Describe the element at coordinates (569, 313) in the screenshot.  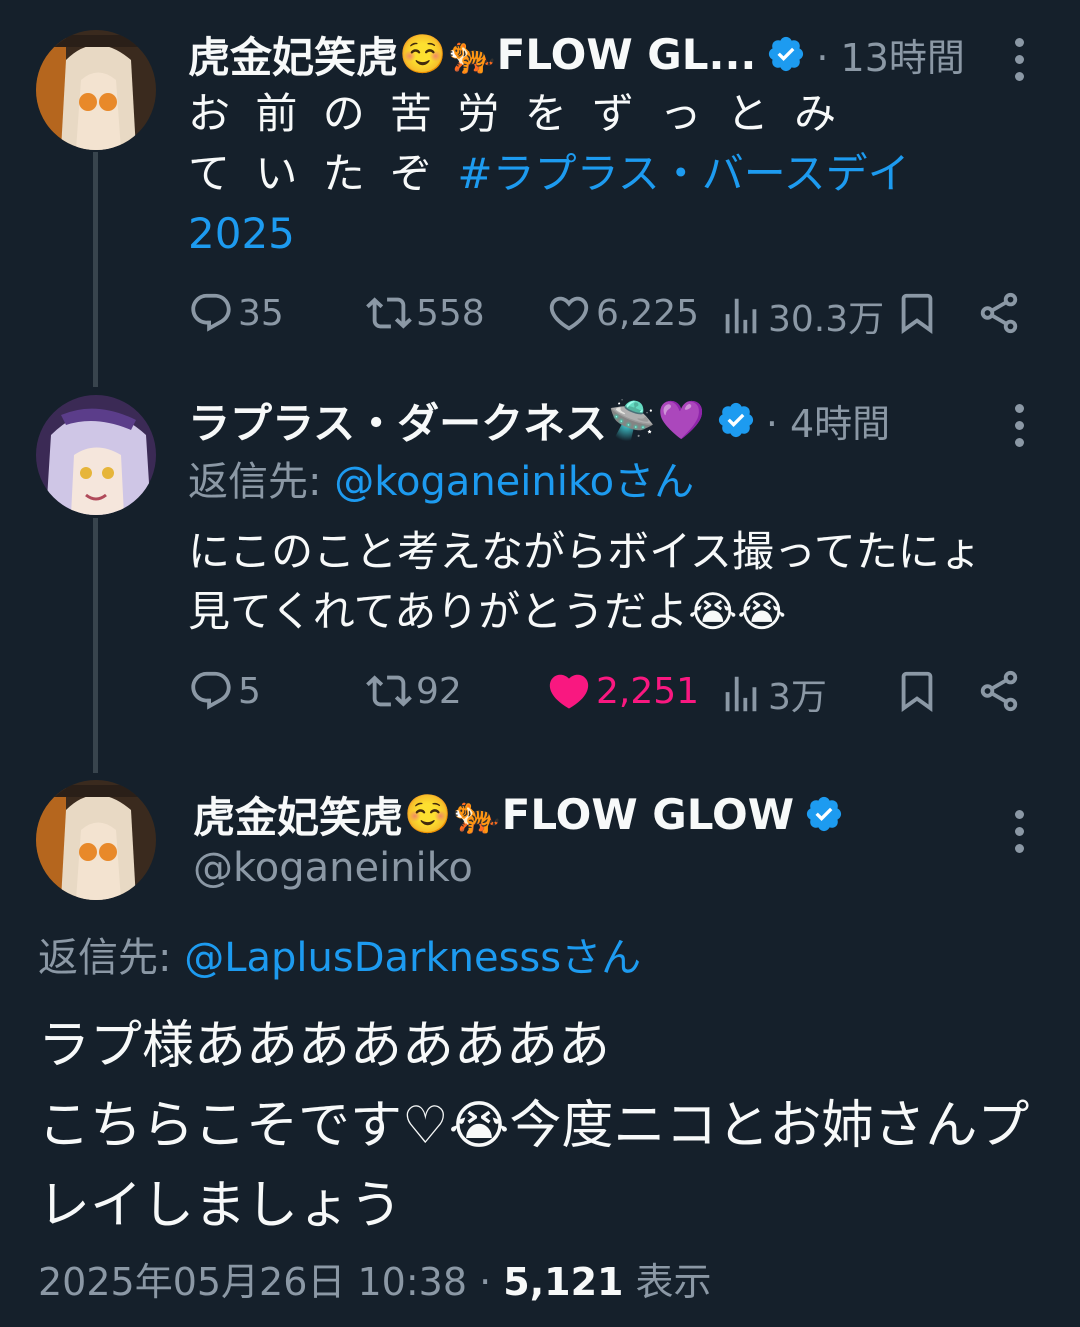
I see `heart-icon` at that location.